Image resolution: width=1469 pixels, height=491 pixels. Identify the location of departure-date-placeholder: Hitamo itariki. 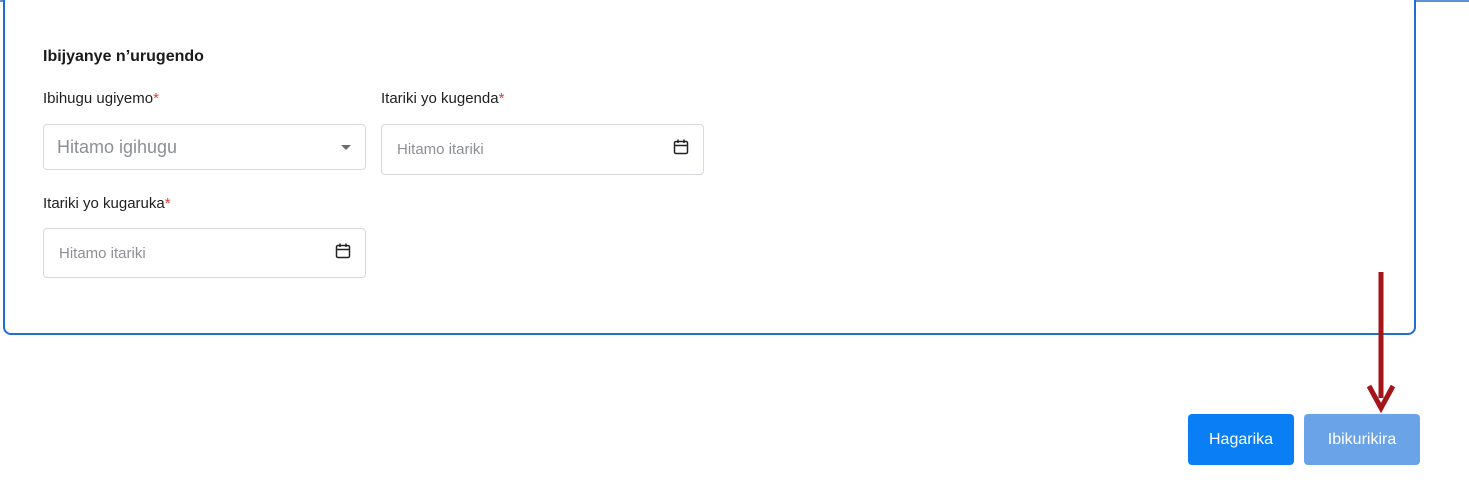
(440, 149).